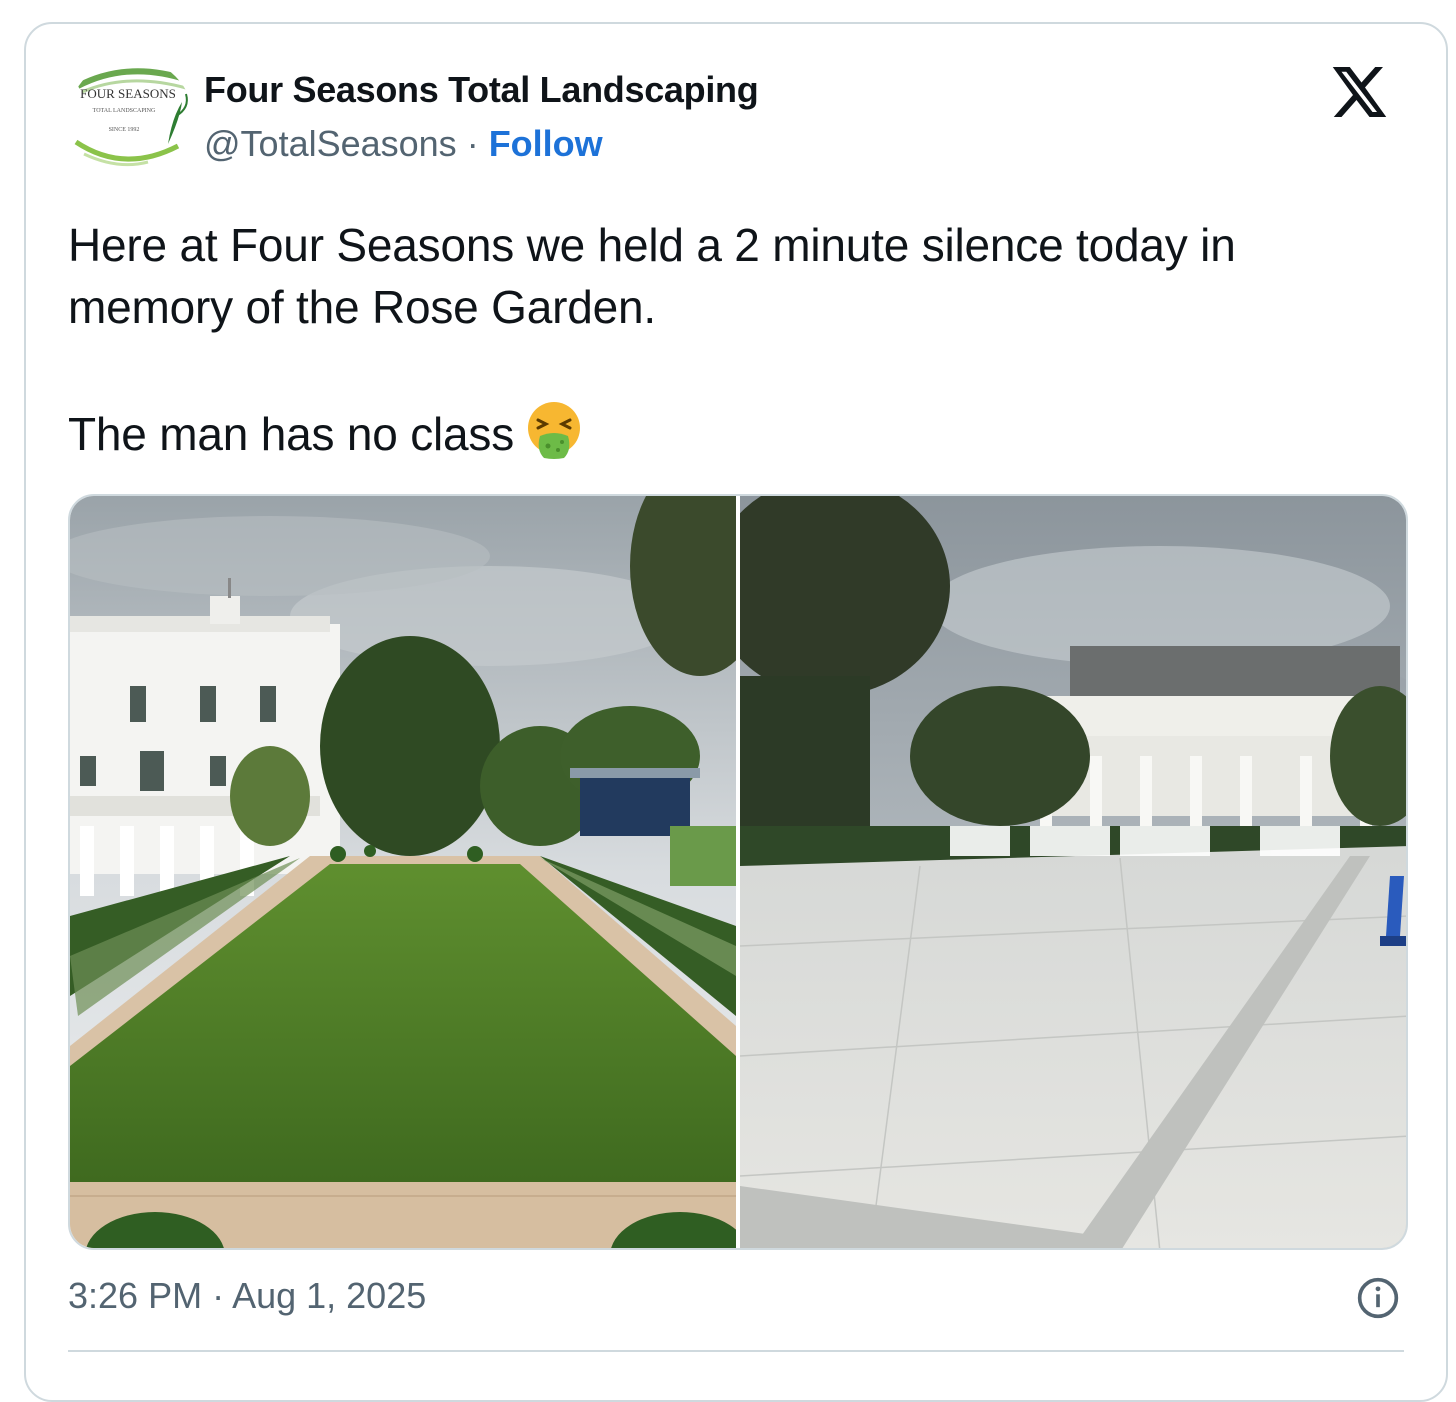 The height and width of the screenshot is (1402, 1456). Describe the element at coordinates (330, 143) in the screenshot. I see `handle: @TotalSeasons` at that location.